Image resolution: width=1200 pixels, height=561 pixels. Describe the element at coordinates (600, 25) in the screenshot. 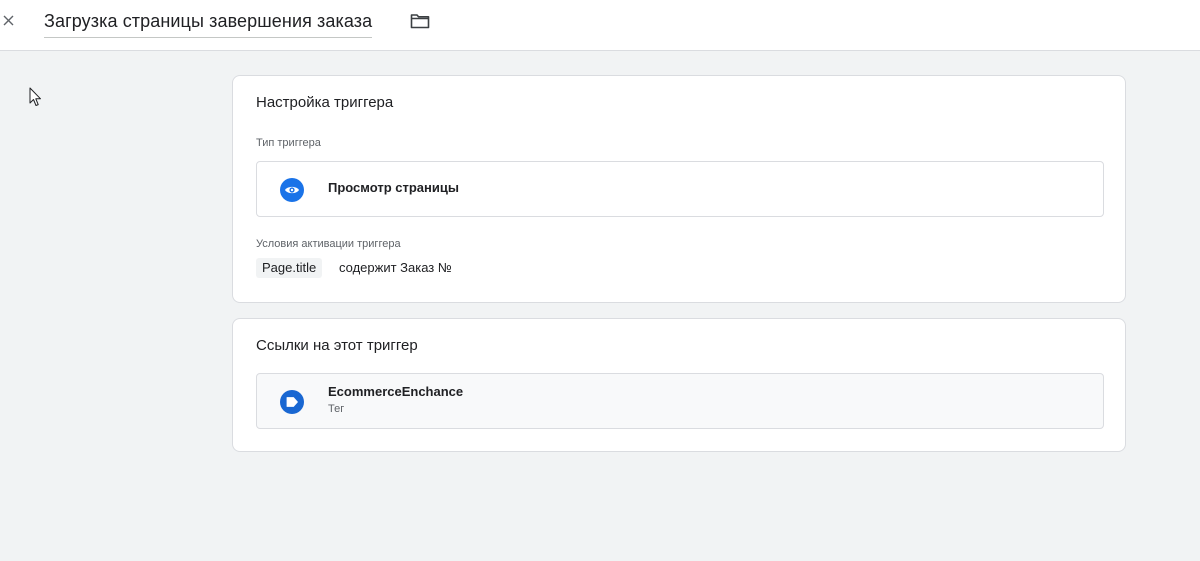

I see `top-bar: Загрузка страницы завершения заказа` at that location.